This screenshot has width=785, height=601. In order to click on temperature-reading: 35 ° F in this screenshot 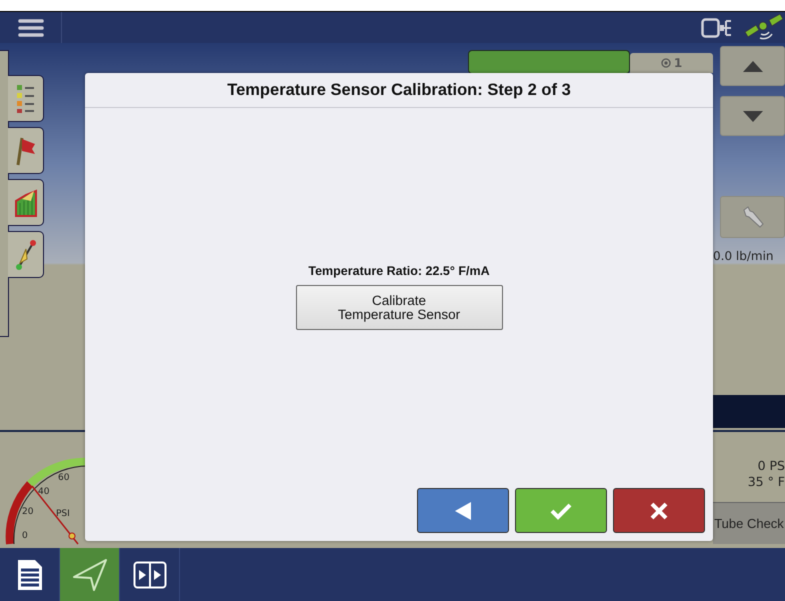, I will do `click(766, 482)`.